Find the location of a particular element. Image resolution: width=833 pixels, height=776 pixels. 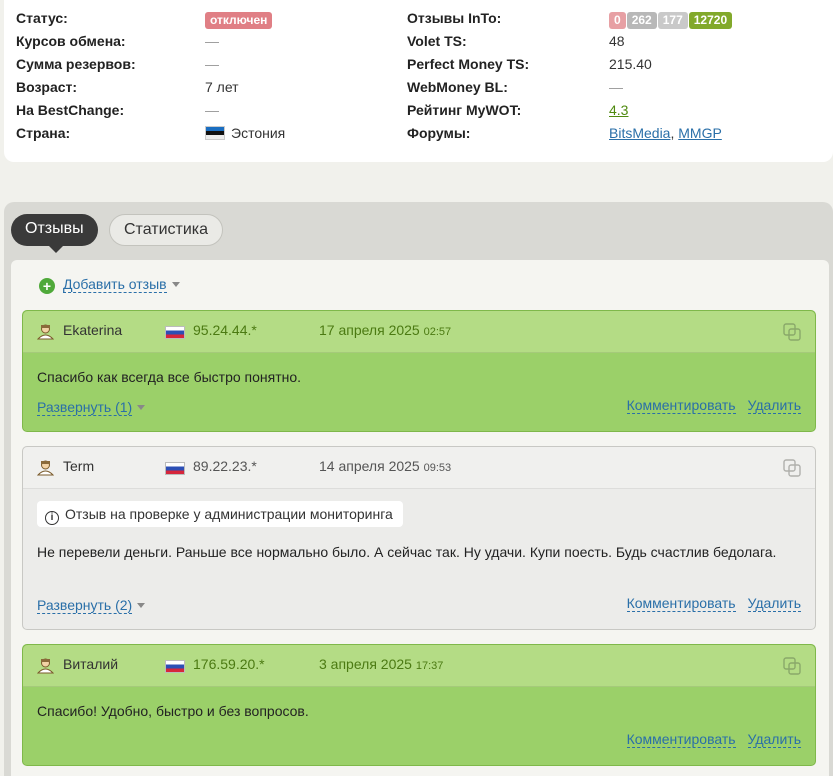

age-label: Возраст: is located at coordinates (47, 87).